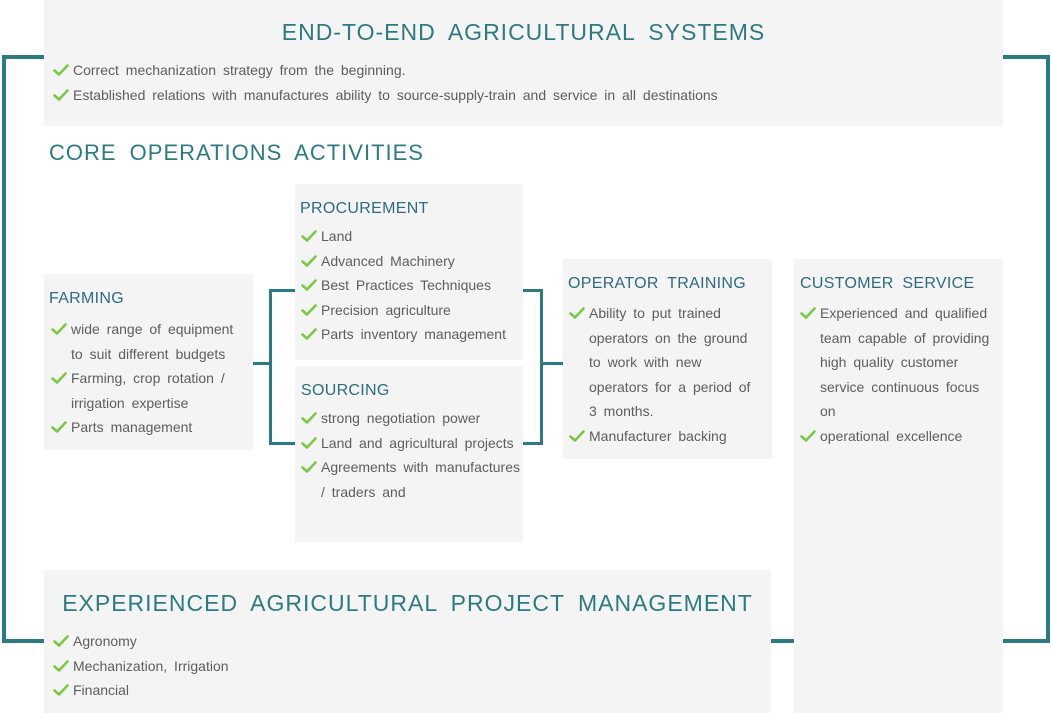 Image resolution: width=1052 pixels, height=713 pixels. What do you see at coordinates (345, 390) in the screenshot?
I see `sourcing-title: SOURCING` at bounding box center [345, 390].